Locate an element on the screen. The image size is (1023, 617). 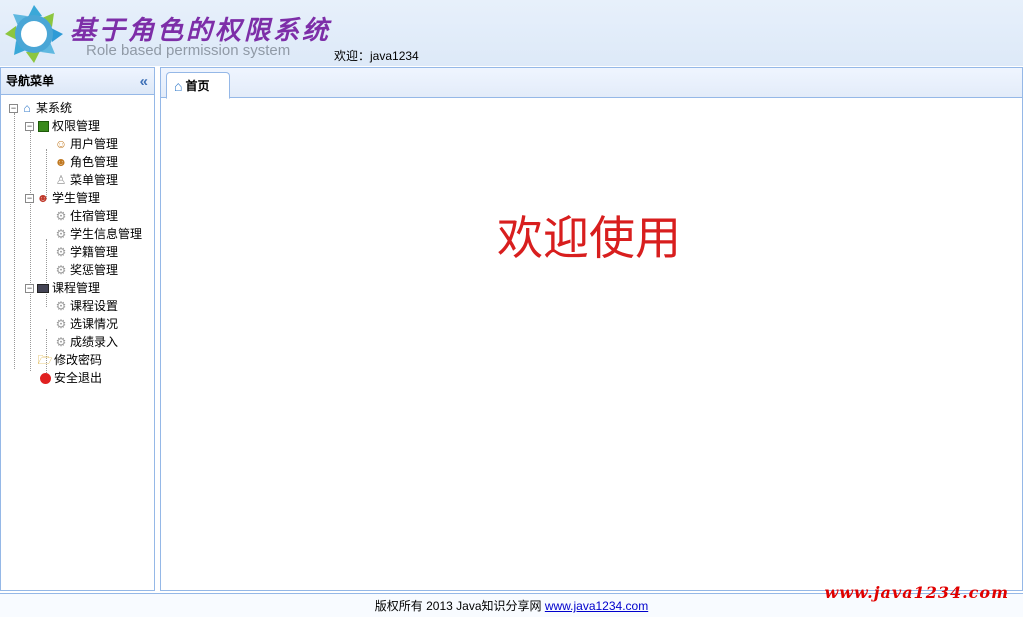
navigation-panel-header: 导航菜单 « is located at coordinates (77, 81).